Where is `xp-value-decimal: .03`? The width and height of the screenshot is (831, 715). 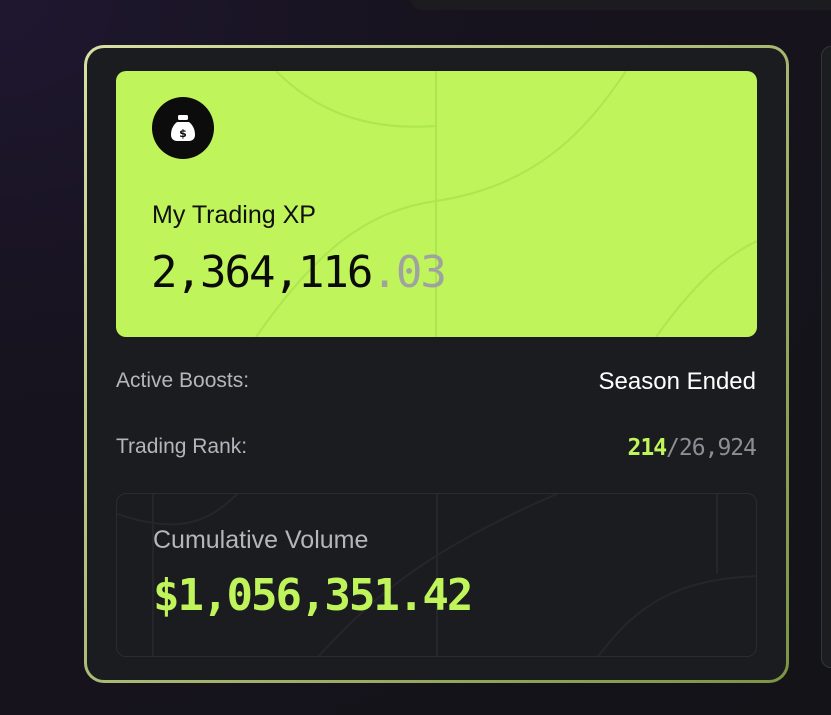
xp-value-decimal: .03 is located at coordinates (408, 272).